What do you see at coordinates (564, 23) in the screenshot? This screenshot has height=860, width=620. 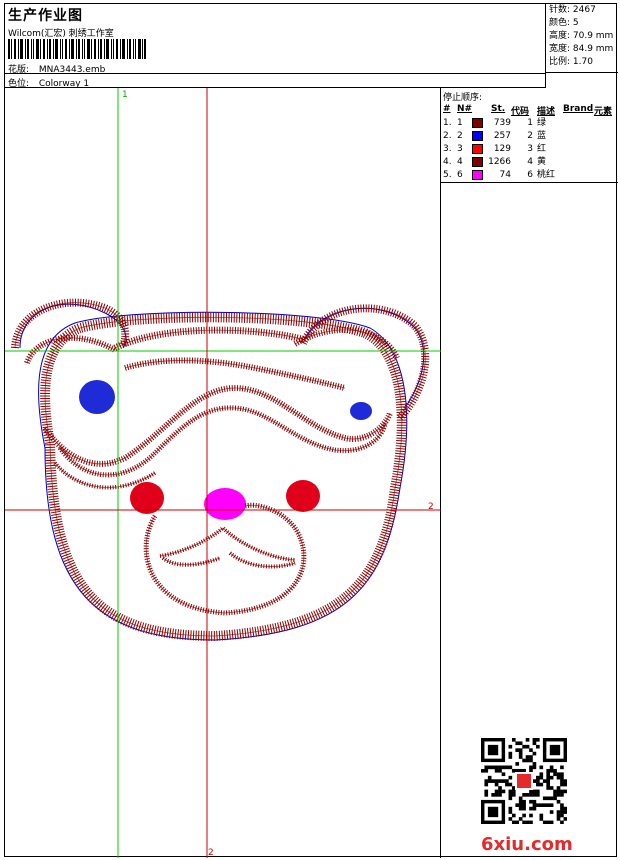 I see `color-count: 颜色: 5` at bounding box center [564, 23].